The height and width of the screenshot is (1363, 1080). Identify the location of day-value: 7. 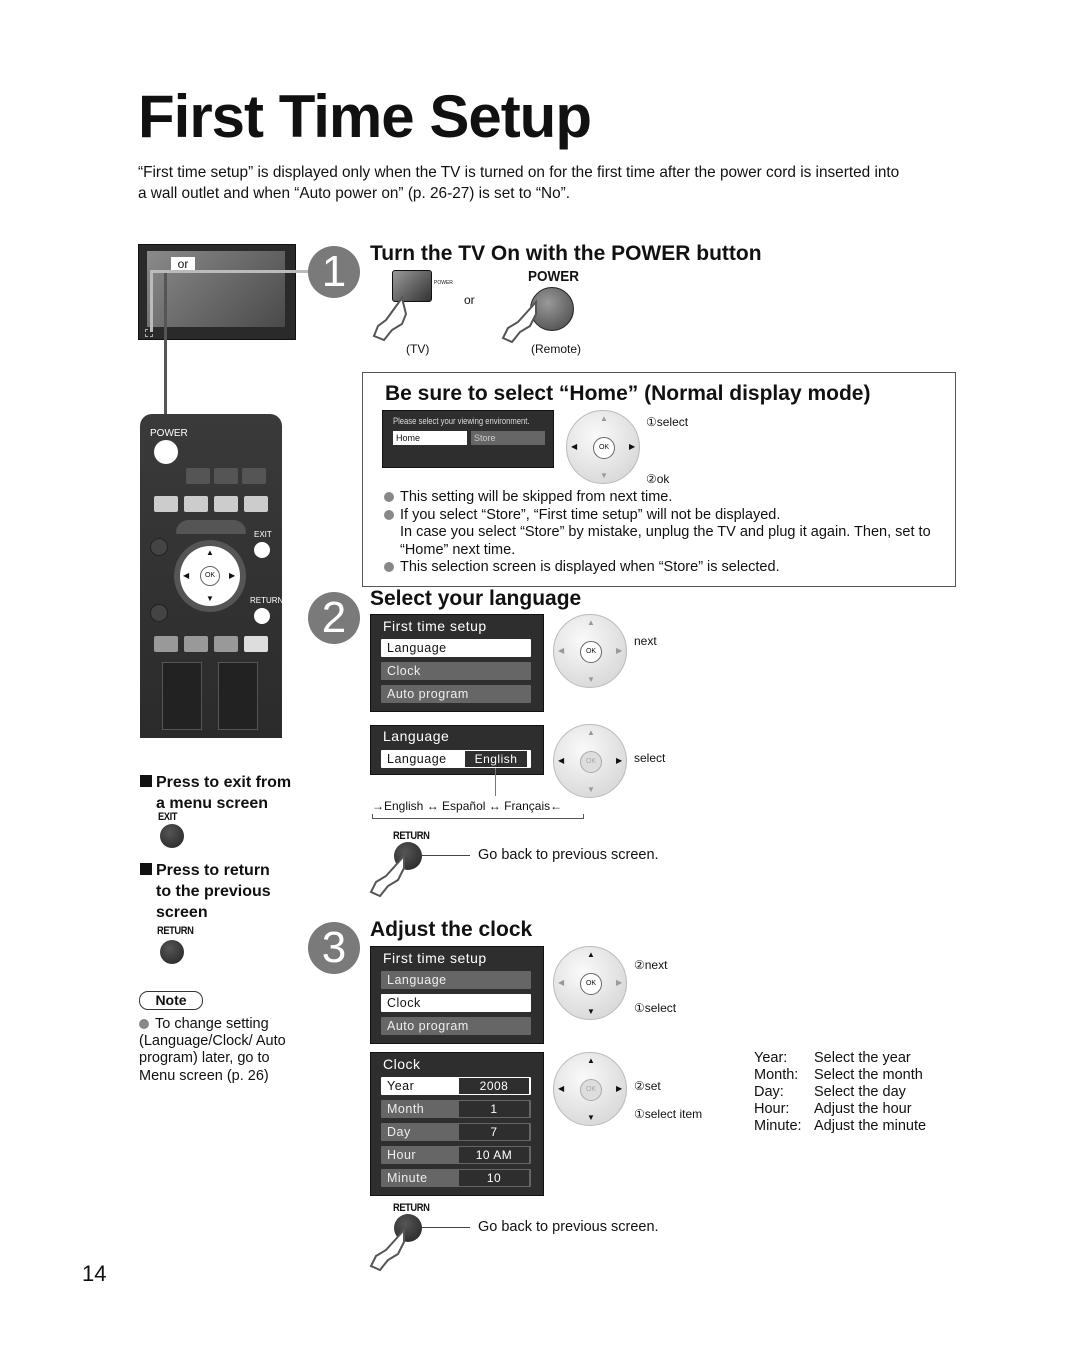
(494, 1132).